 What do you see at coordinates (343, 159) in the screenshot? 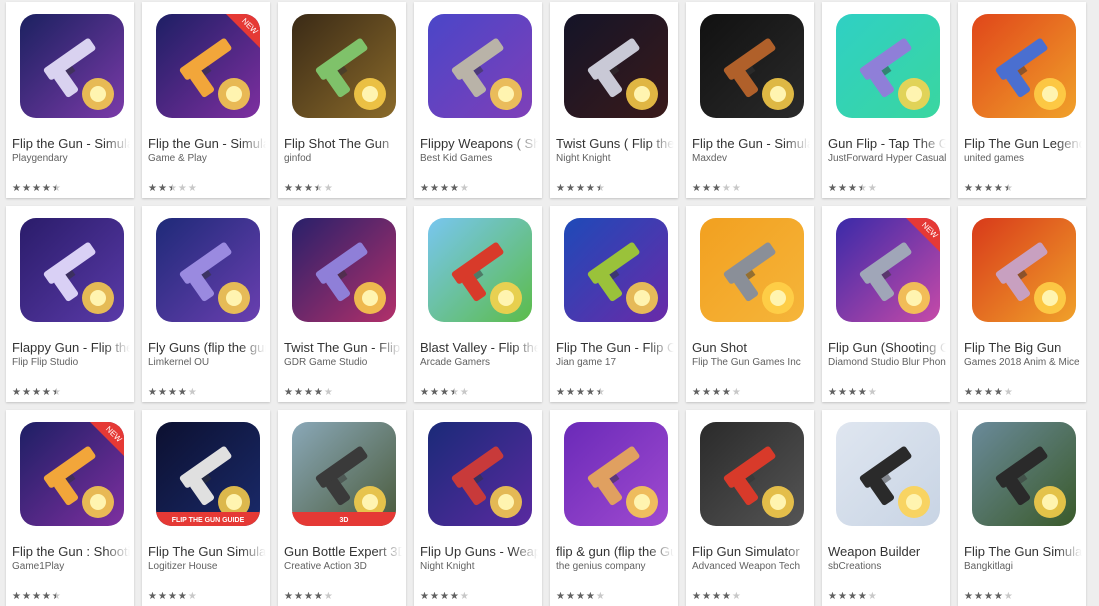
I see `app-developer: ginfod` at bounding box center [343, 159].